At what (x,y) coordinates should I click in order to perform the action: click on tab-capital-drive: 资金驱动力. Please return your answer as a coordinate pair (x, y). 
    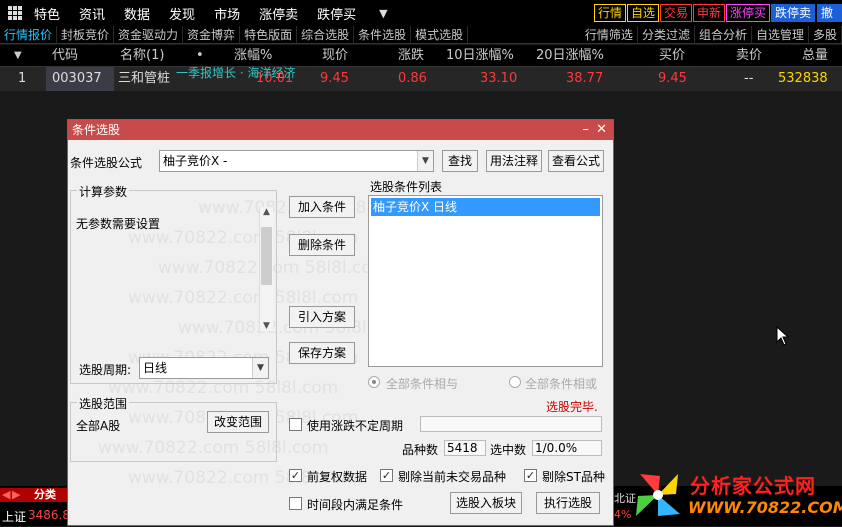
    Looking at the image, I should click on (149, 34).